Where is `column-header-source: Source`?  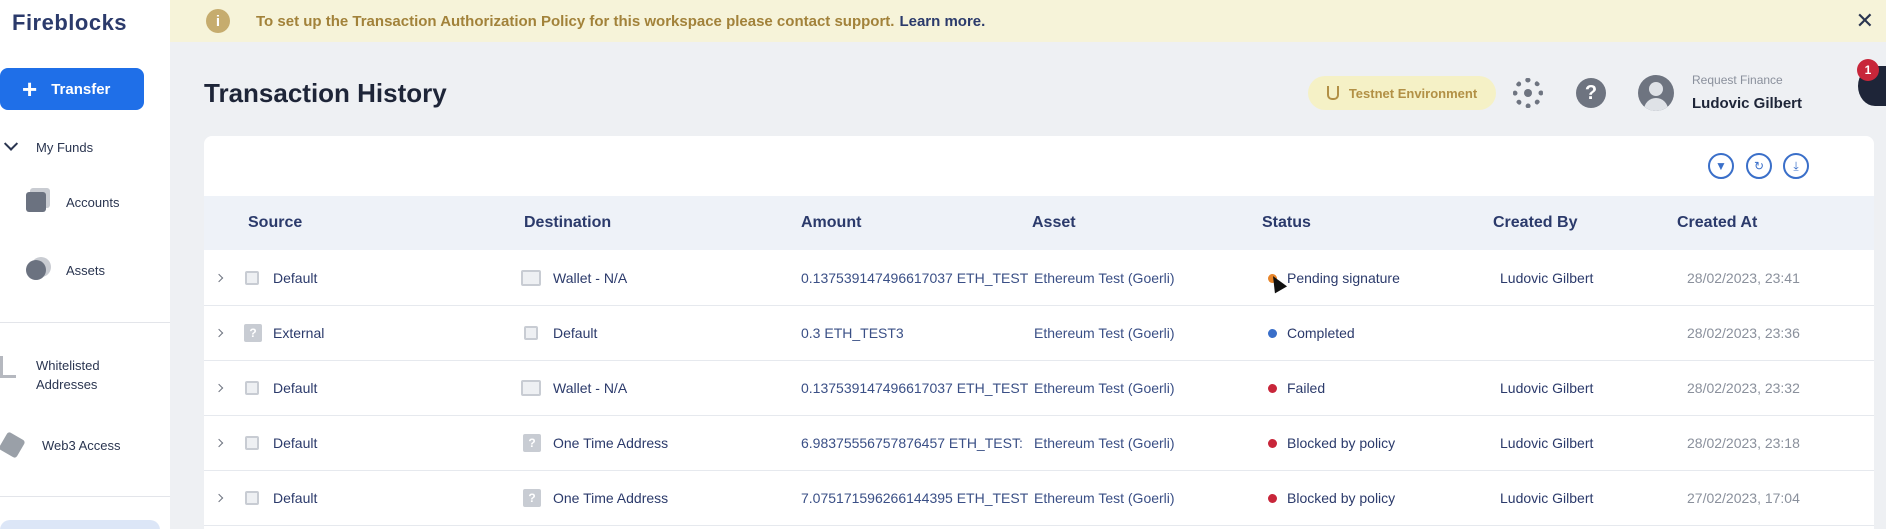 column-header-source: Source is located at coordinates (275, 223).